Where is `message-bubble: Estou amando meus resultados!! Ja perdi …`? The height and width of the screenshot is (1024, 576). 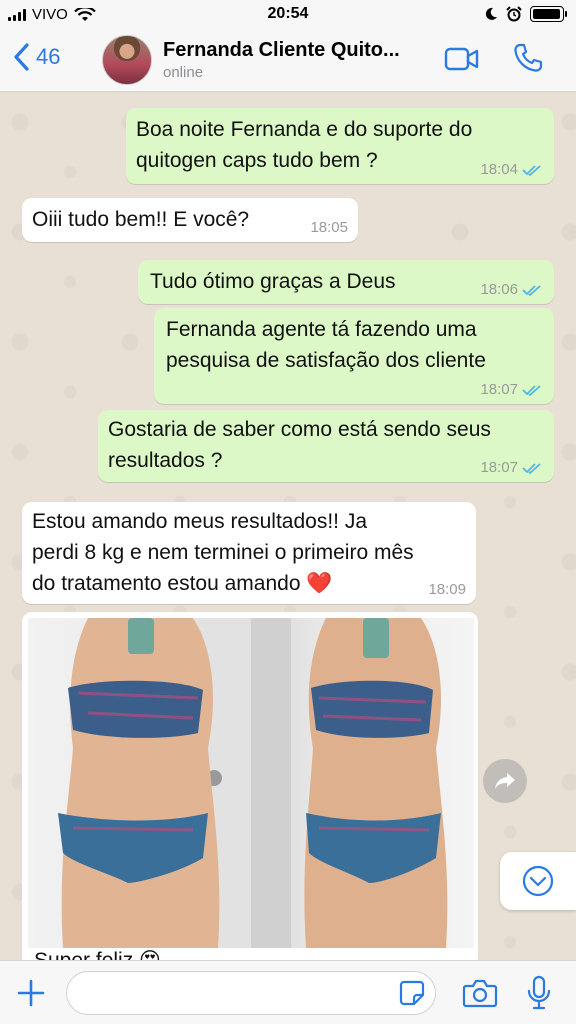
message-bubble: Estou amando meus resultados!! Ja perdi … is located at coordinates (249, 553).